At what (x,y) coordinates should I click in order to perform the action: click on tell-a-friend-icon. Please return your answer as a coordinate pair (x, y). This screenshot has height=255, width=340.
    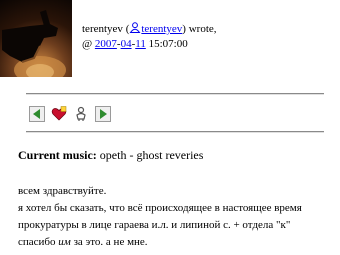
    Looking at the image, I should click on (81, 114).